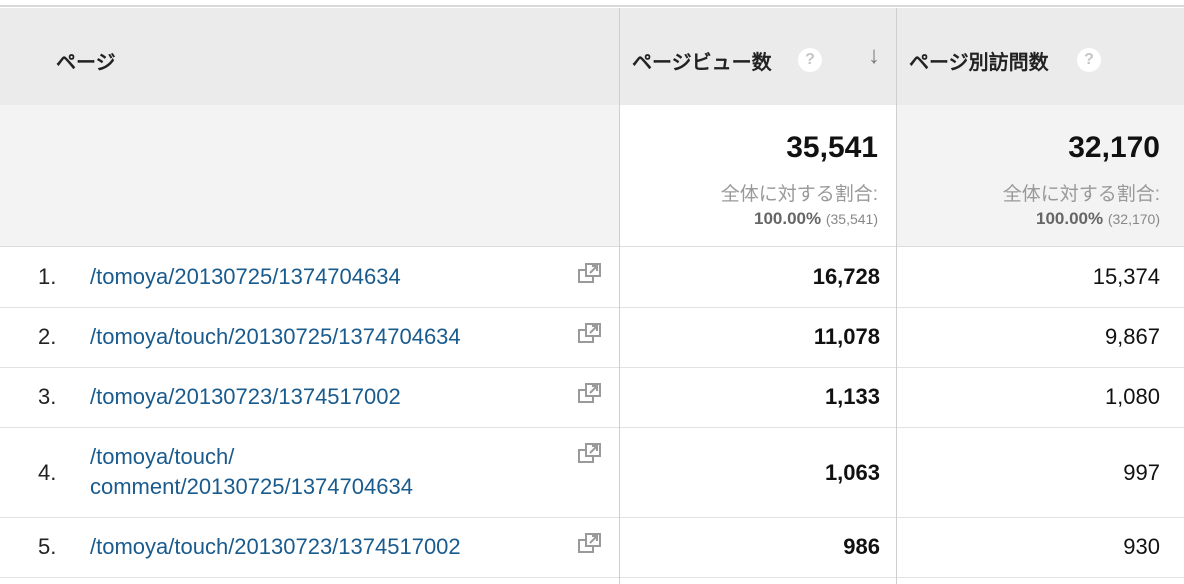 Image resolution: width=1184 pixels, height=584 pixels. I want to click on pageviews-pct-total: (35,541), so click(851, 219).